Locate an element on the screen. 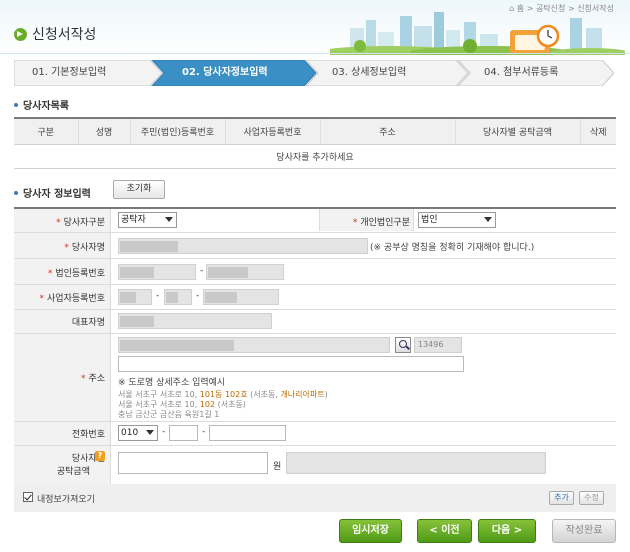 This screenshot has height=552, width=630. col-amount: 당사자별 공탁금액 is located at coordinates (517, 131).